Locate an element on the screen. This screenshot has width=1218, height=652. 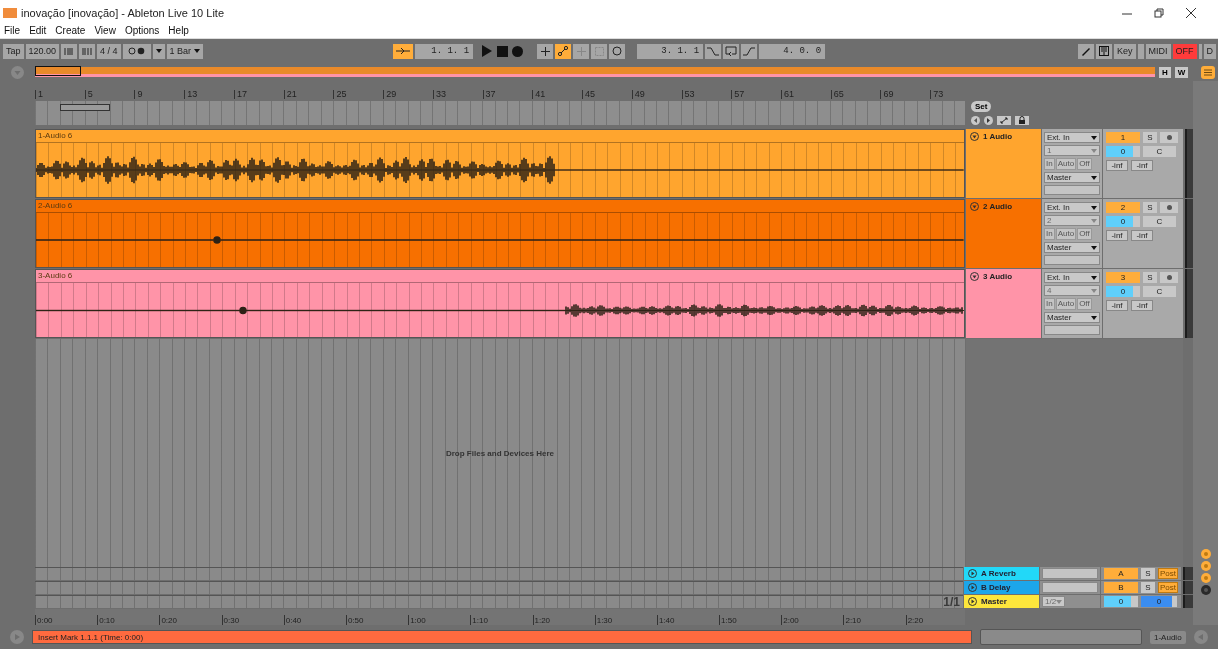
menu-item: Help is located at coordinates (178, 30).